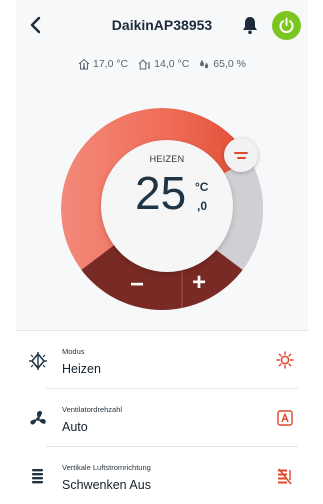  Describe the element at coordinates (250, 25) in the screenshot. I see `bell-icon` at that location.